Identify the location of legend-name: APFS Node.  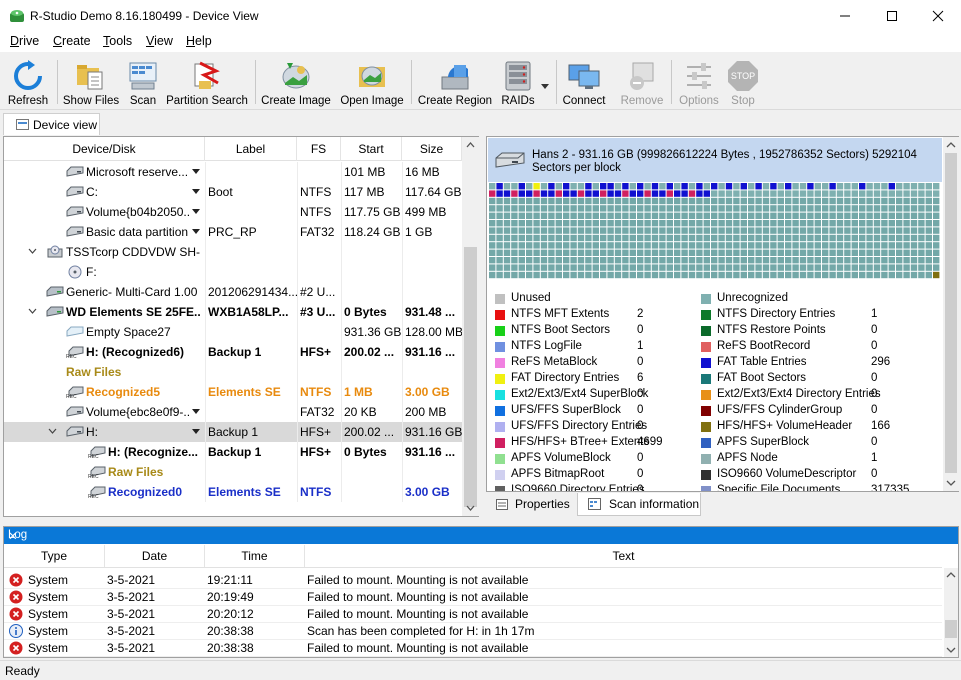
(747, 458).